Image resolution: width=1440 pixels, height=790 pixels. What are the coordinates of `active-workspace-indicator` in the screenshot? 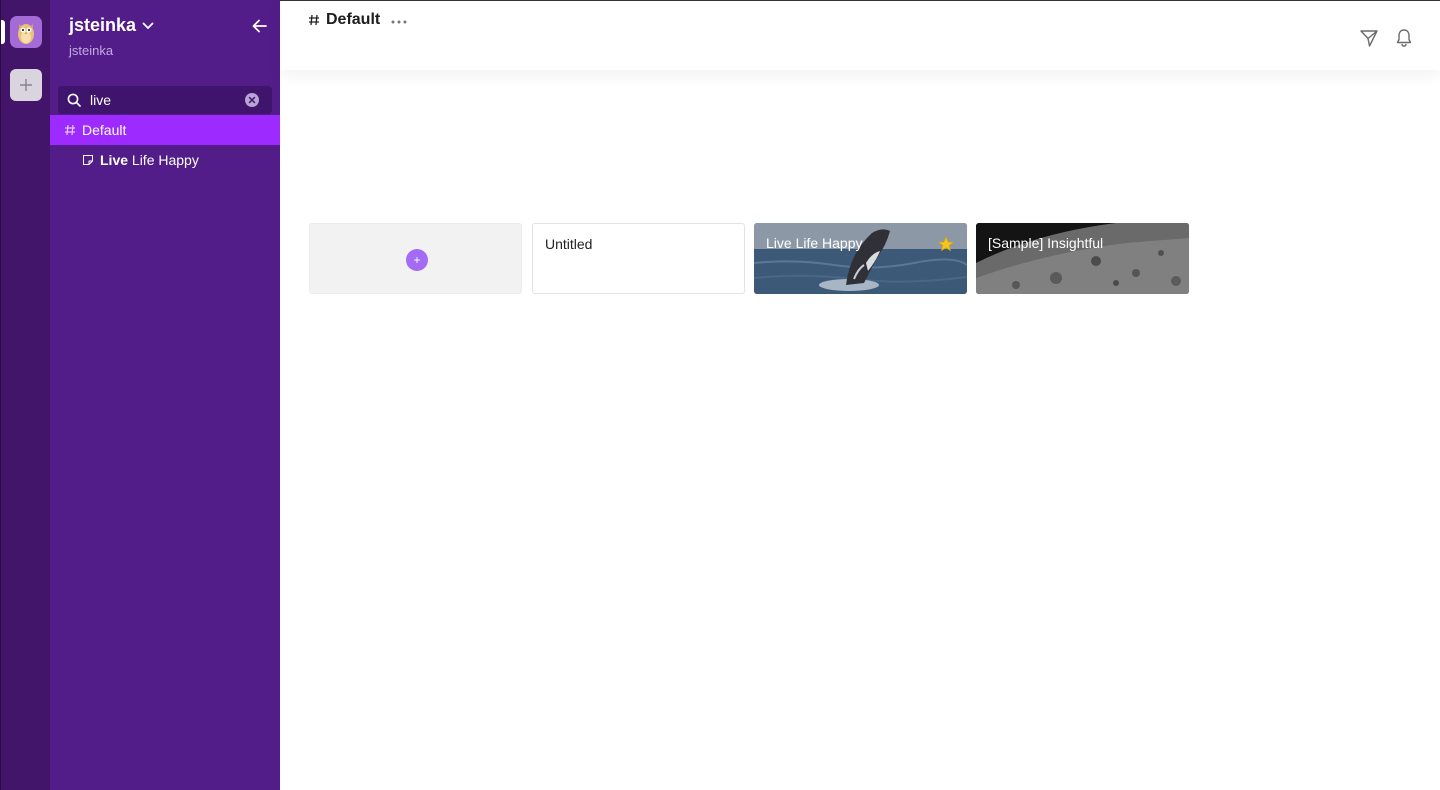 It's located at (3, 32).